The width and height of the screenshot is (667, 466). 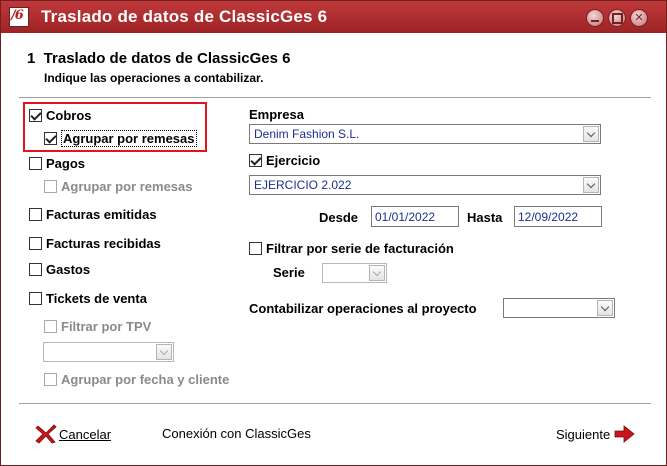 What do you see at coordinates (127, 186) in the screenshot?
I see `pagos-agrupar-remesas-label: Agrupar por remesas` at bounding box center [127, 186].